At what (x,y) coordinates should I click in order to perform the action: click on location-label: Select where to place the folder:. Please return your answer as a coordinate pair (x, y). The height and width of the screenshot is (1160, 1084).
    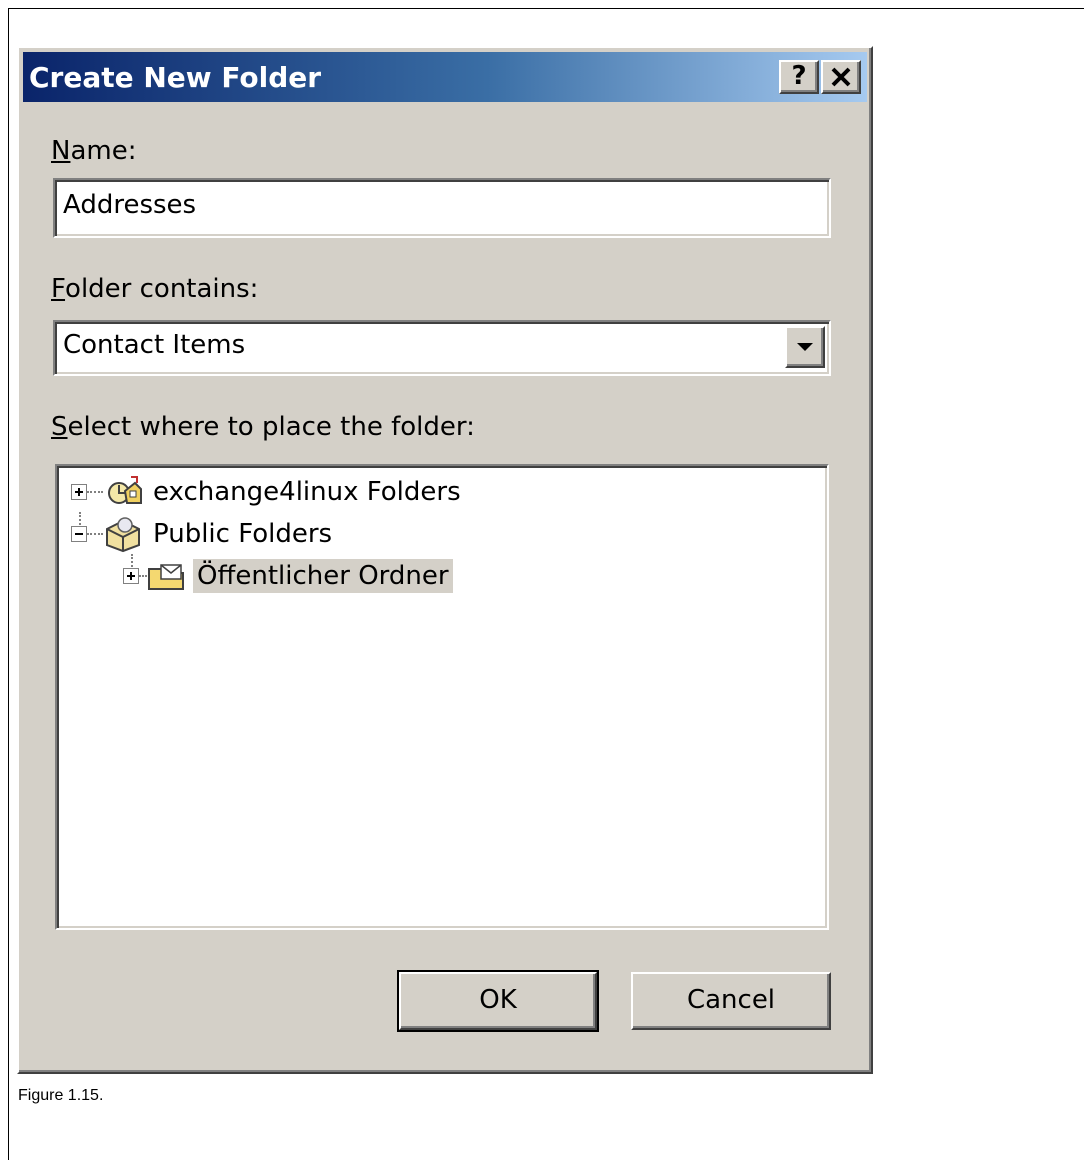
    Looking at the image, I should click on (263, 427).